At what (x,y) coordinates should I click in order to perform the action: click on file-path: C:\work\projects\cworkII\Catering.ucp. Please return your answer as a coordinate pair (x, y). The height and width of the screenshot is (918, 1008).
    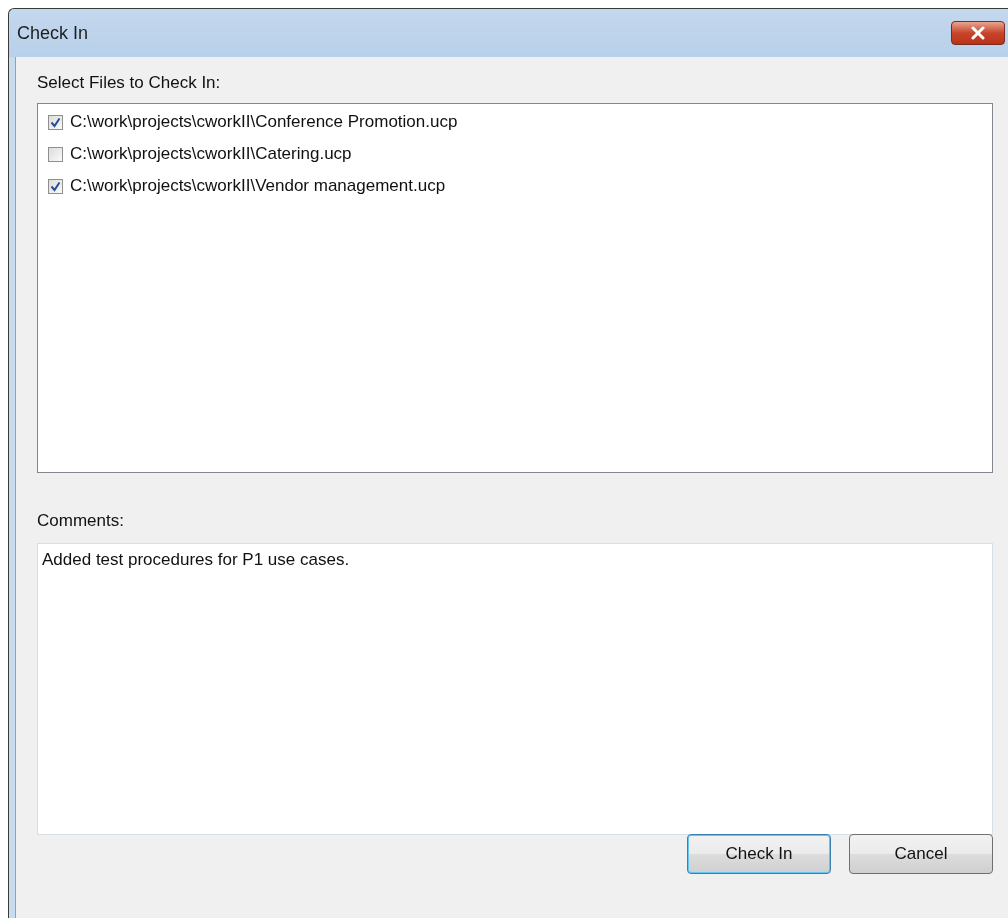
    Looking at the image, I should click on (211, 154).